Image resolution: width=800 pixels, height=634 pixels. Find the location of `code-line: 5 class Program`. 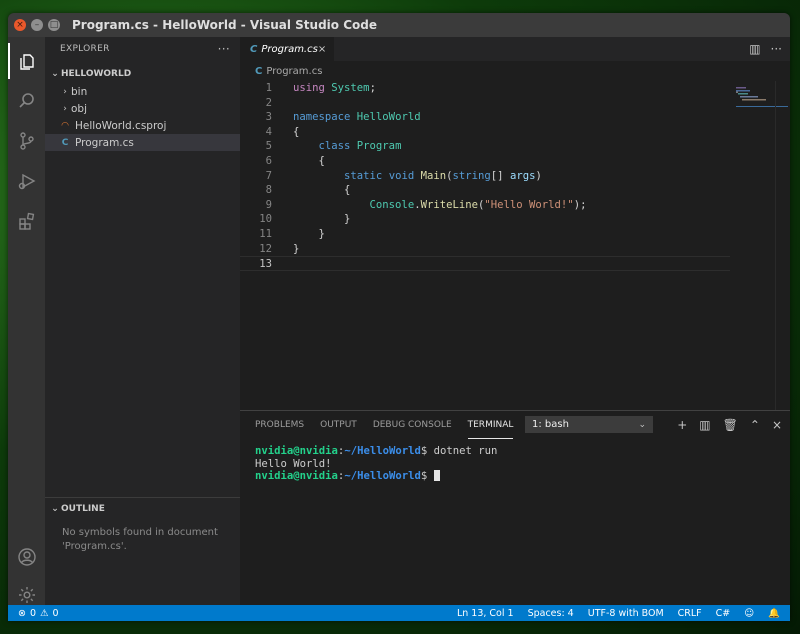

code-line: 5 class Program is located at coordinates (485, 146).